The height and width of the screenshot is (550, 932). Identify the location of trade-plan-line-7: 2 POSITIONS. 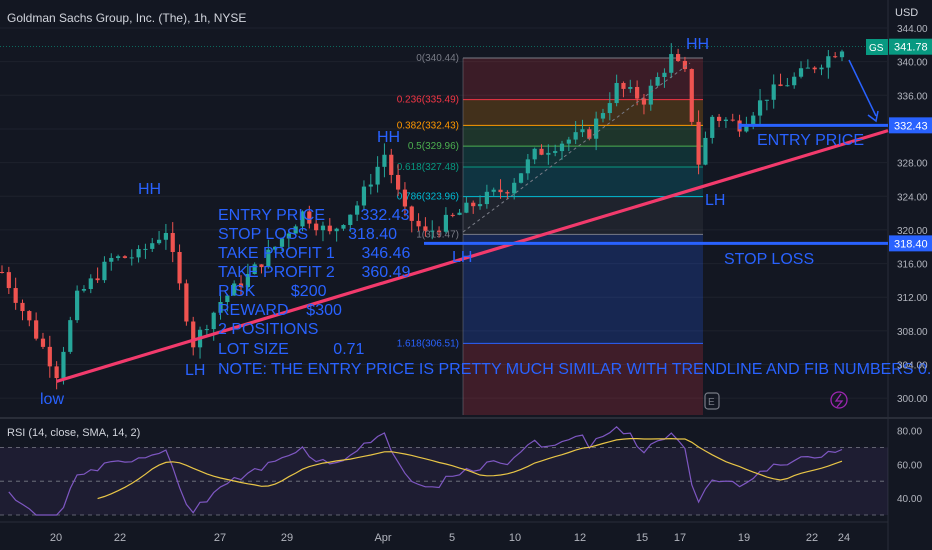
(268, 329).